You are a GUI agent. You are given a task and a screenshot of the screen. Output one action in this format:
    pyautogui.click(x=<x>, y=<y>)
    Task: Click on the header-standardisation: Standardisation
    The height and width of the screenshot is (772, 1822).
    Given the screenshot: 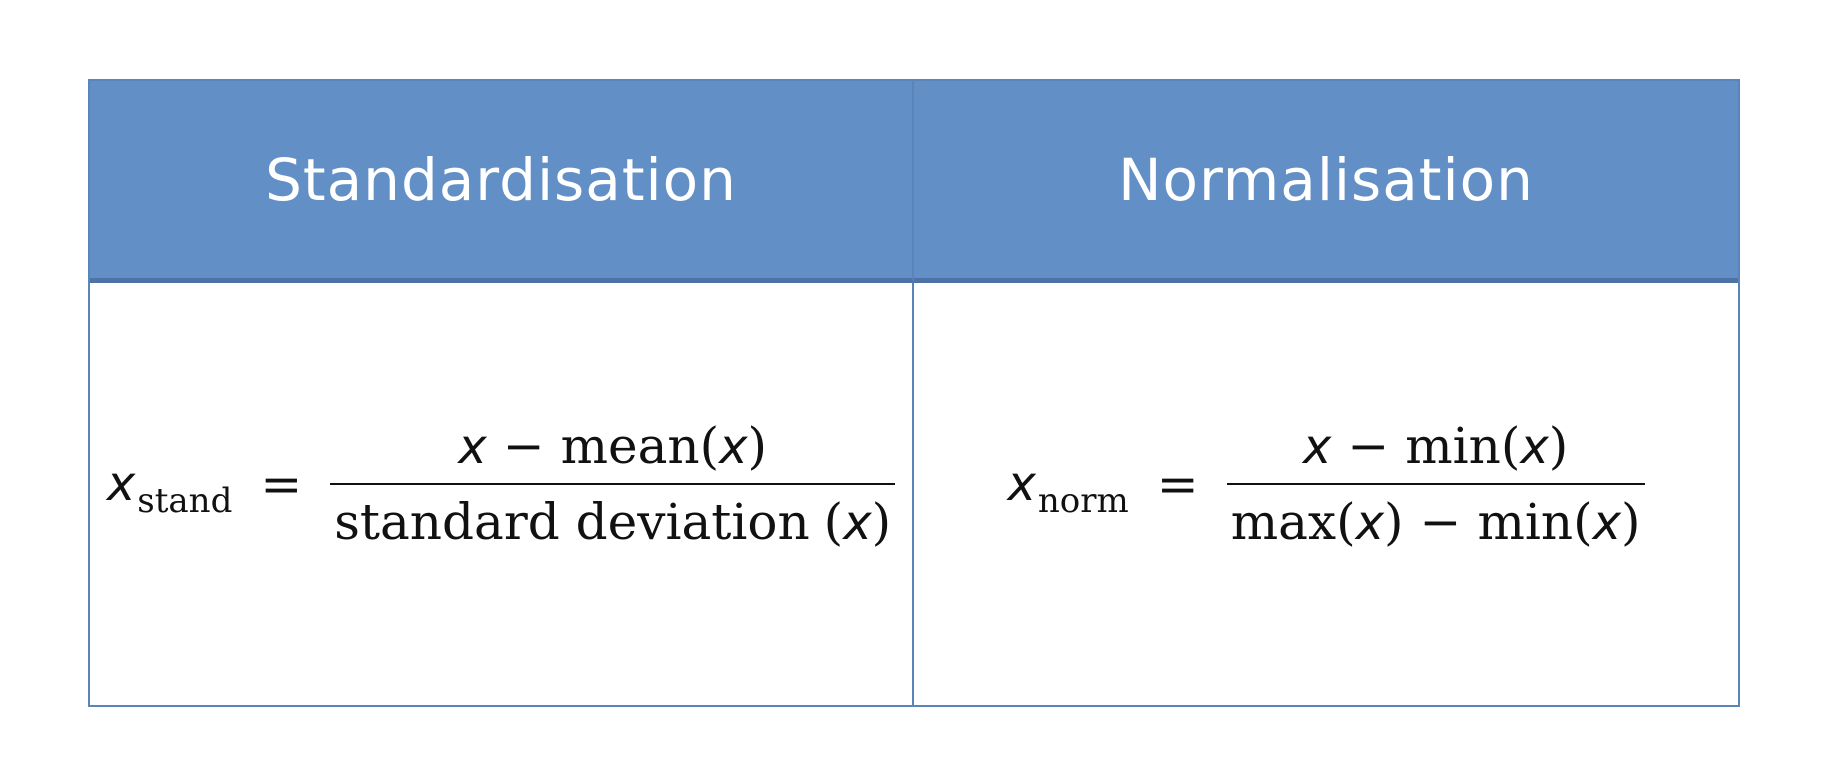 What is the action you would take?
    pyautogui.click(x=502, y=182)
    